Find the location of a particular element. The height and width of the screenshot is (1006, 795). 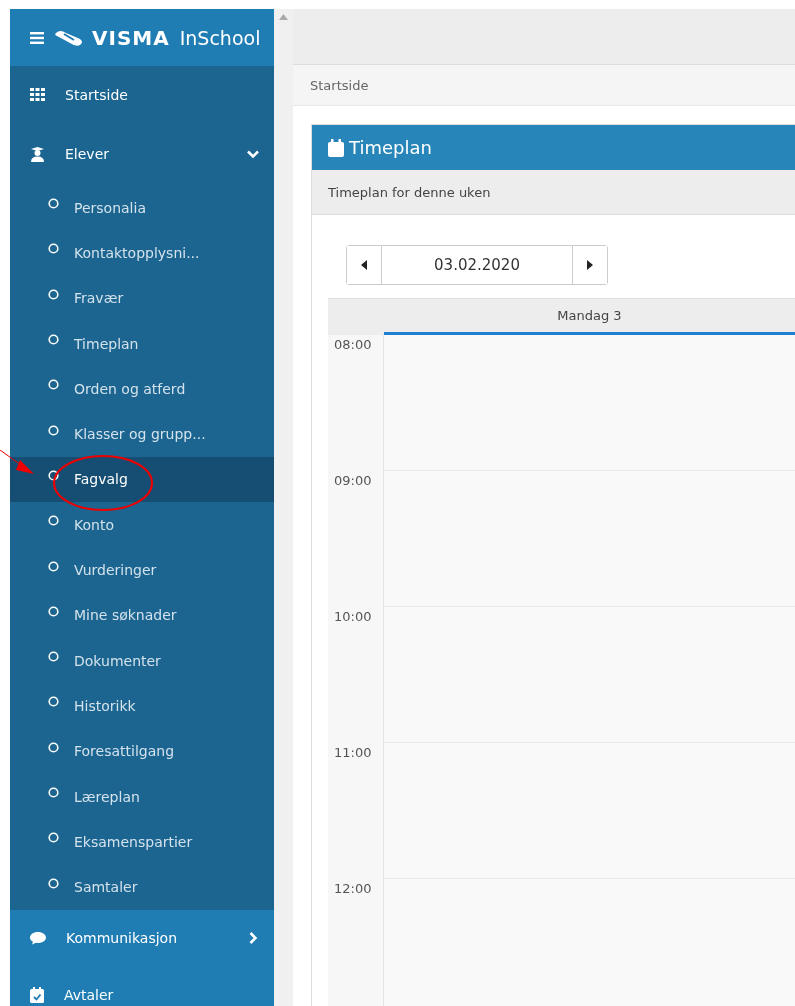

submenu-item: Eksamenspartier is located at coordinates (142, 842).